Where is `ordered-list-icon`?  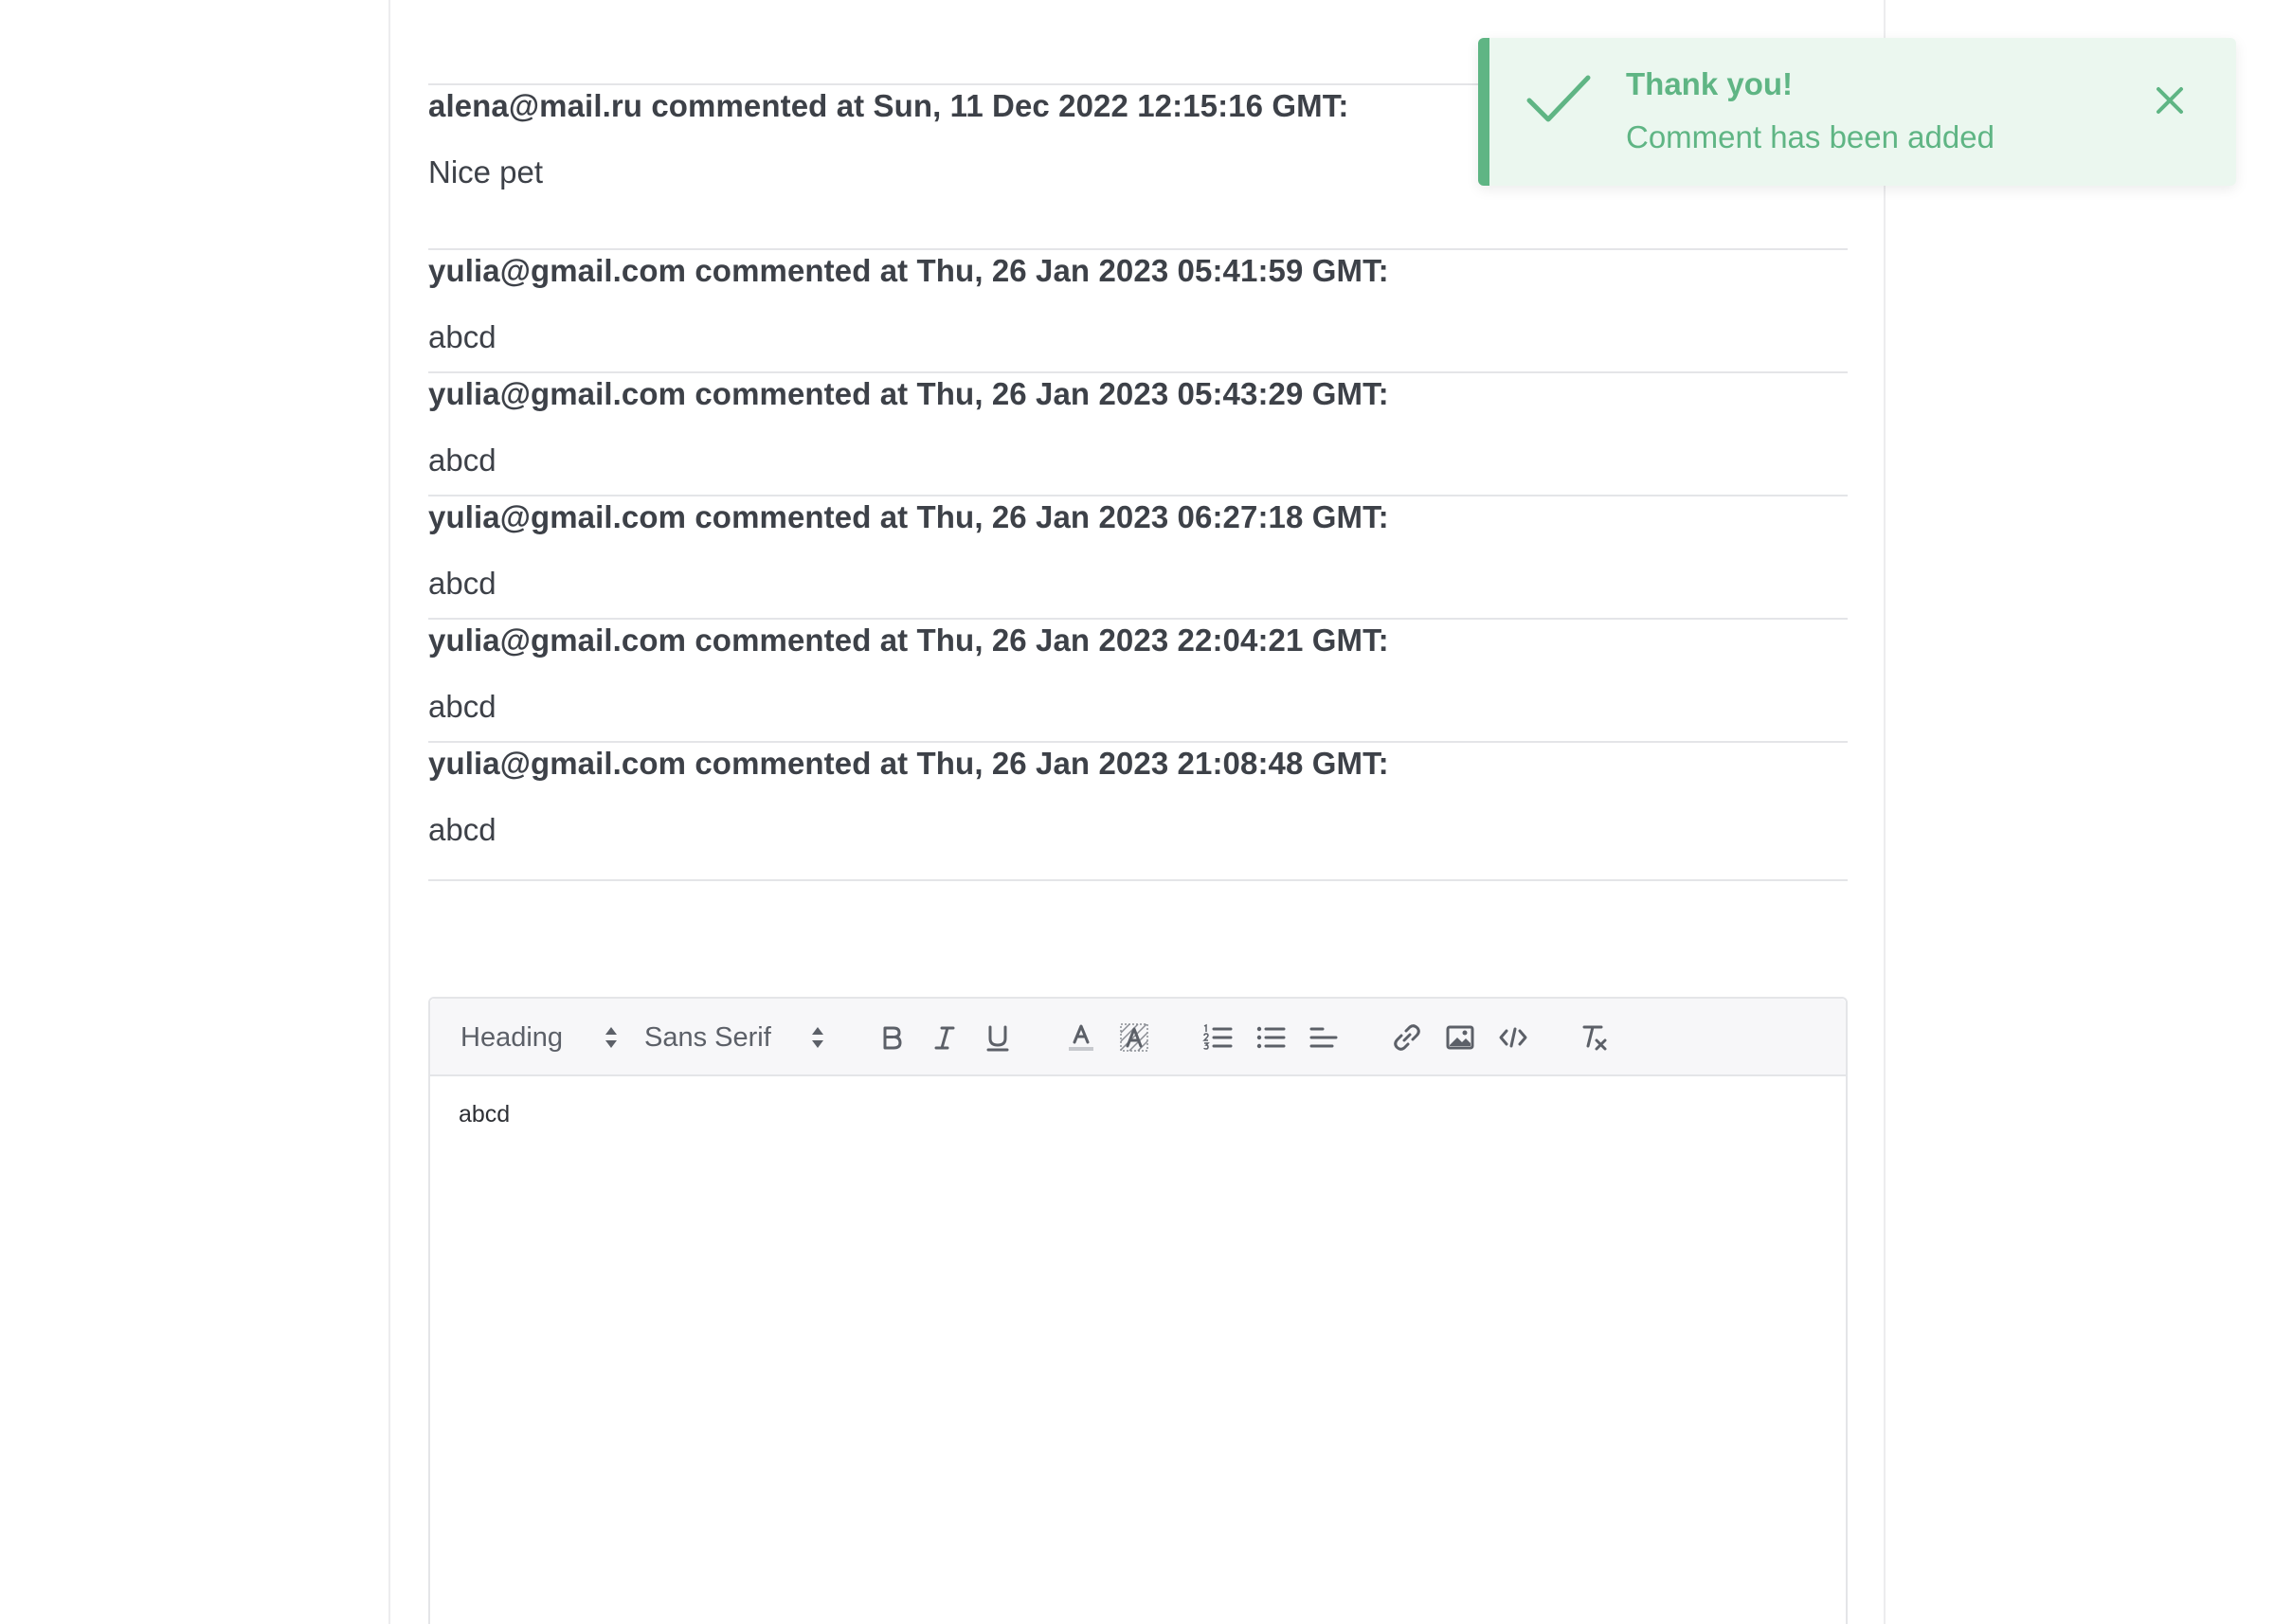 ordered-list-icon is located at coordinates (1217, 1036).